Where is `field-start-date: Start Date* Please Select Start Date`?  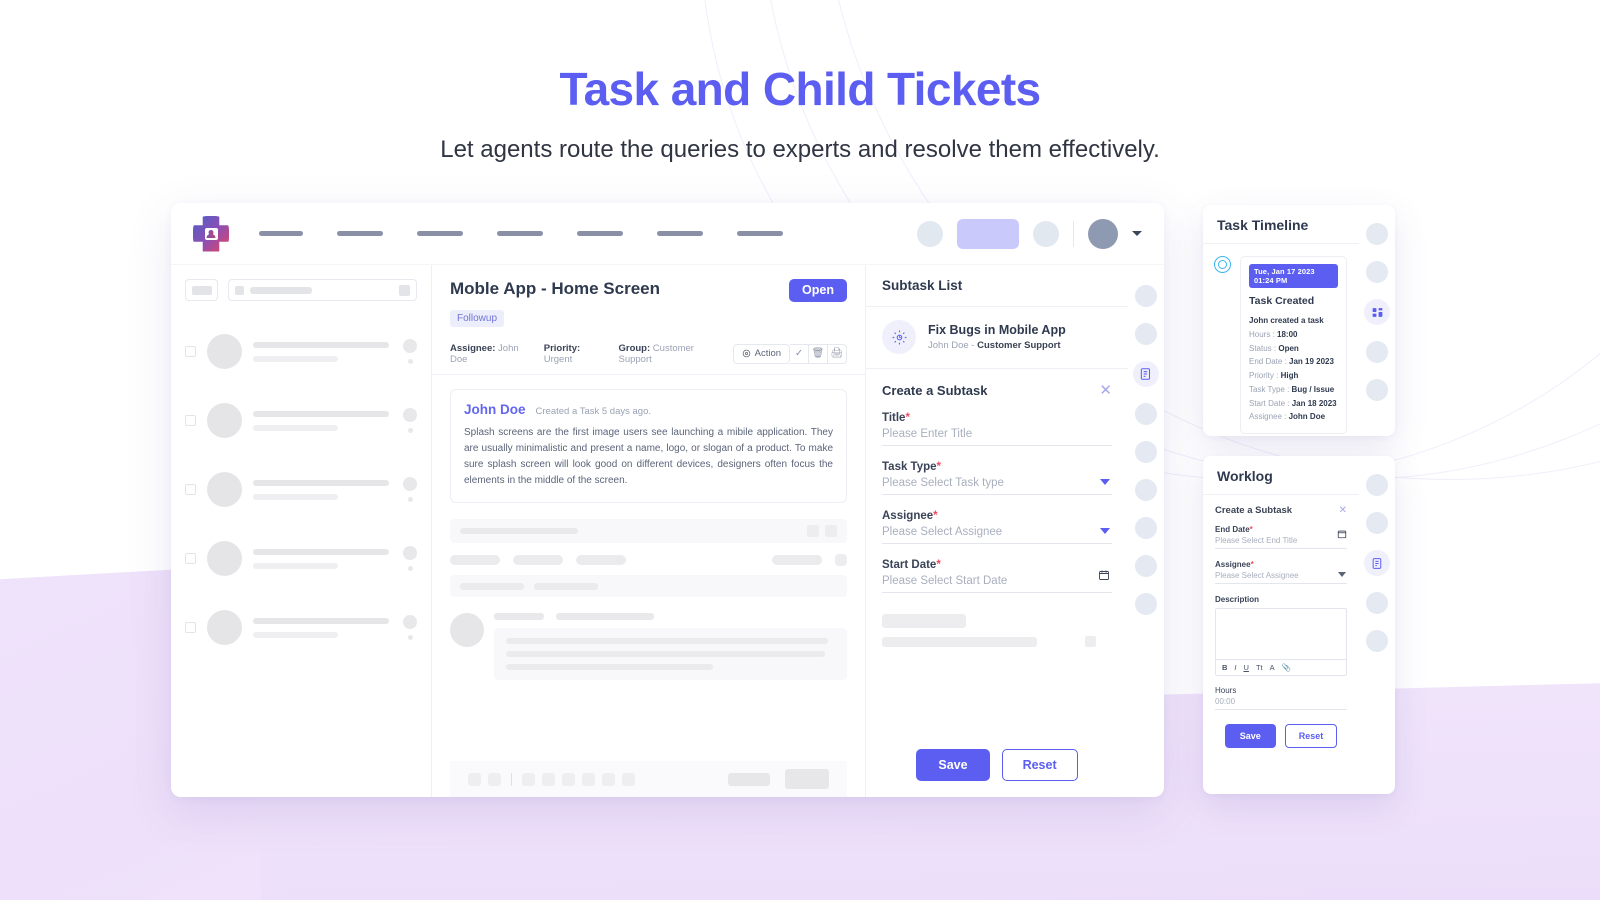 field-start-date: Start Date* Please Select Start Date is located at coordinates (997, 576).